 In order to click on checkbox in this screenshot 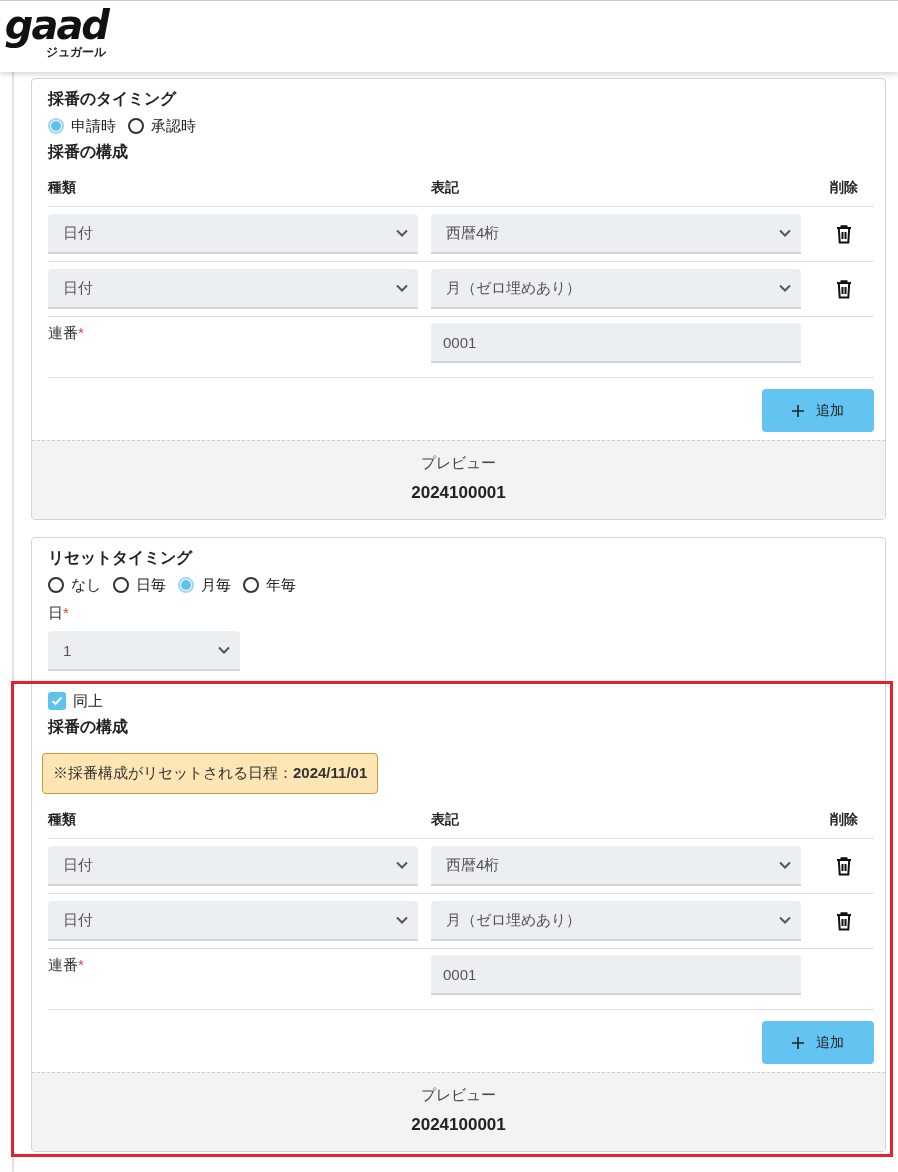, I will do `click(57, 701)`.